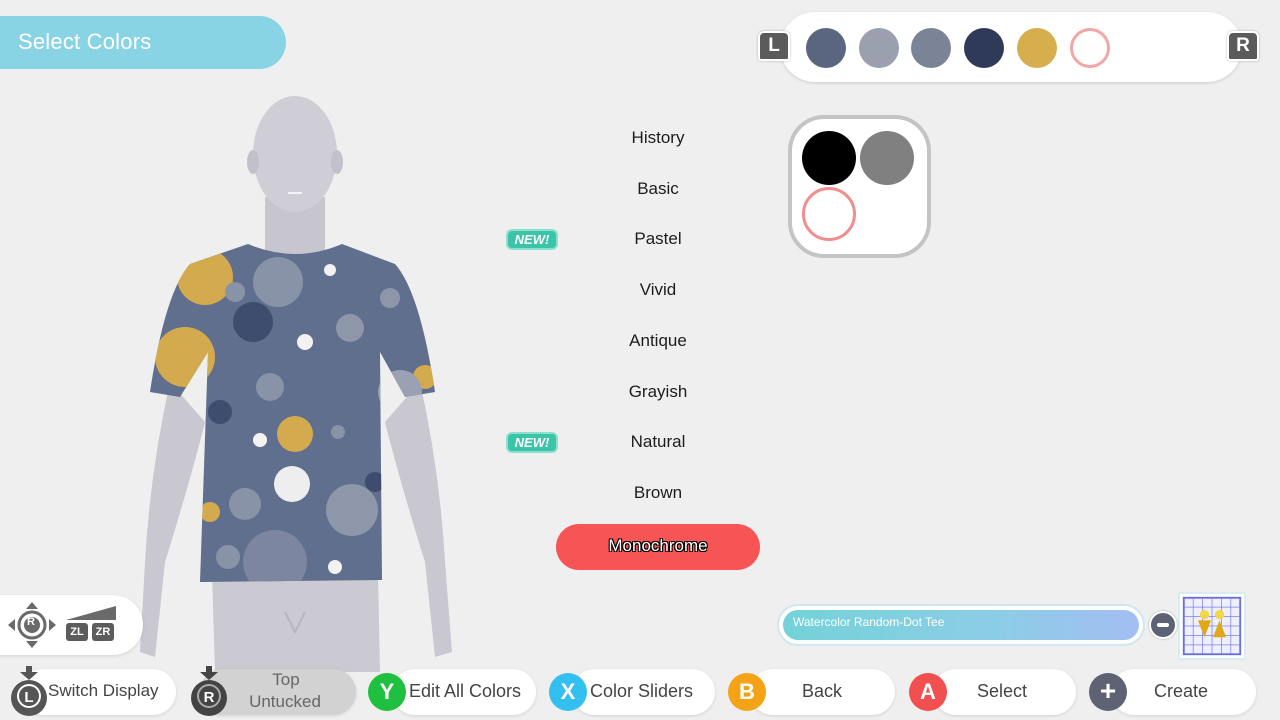  What do you see at coordinates (658, 445) in the screenshot?
I see `category-natural: Natural` at bounding box center [658, 445].